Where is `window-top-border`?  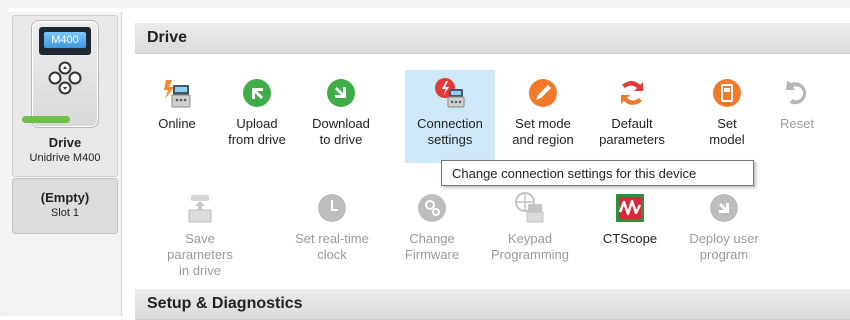 window-top-border is located at coordinates (425, 4).